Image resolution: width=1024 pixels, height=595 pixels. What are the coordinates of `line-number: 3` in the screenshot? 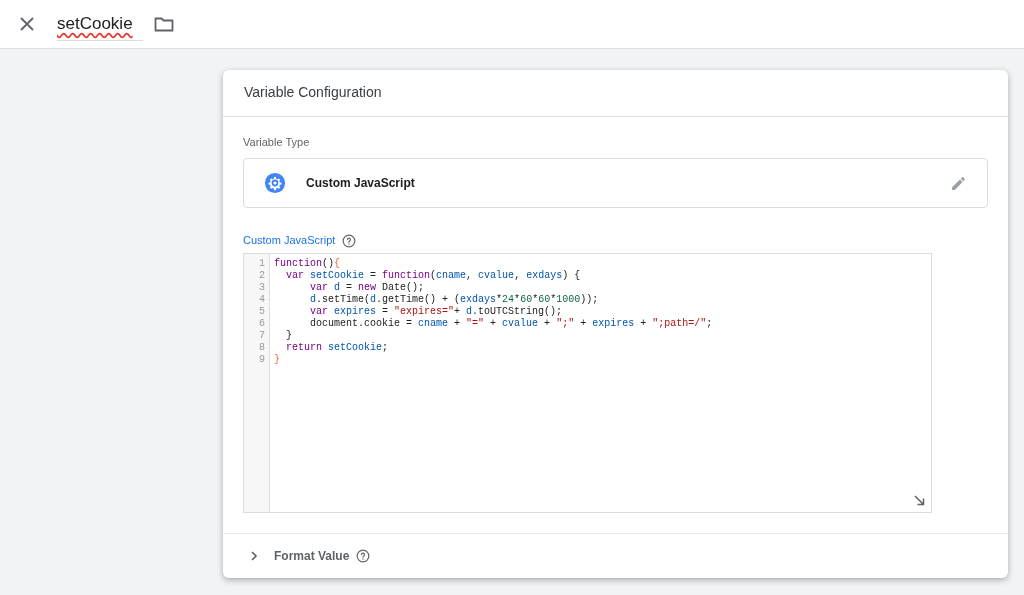 It's located at (262, 288).